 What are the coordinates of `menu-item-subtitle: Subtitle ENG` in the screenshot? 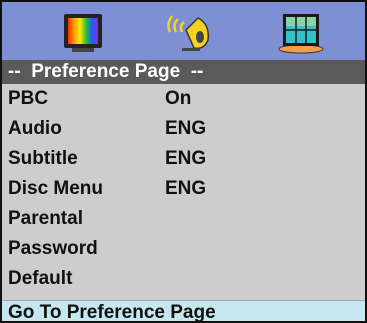 It's located at (183, 159).